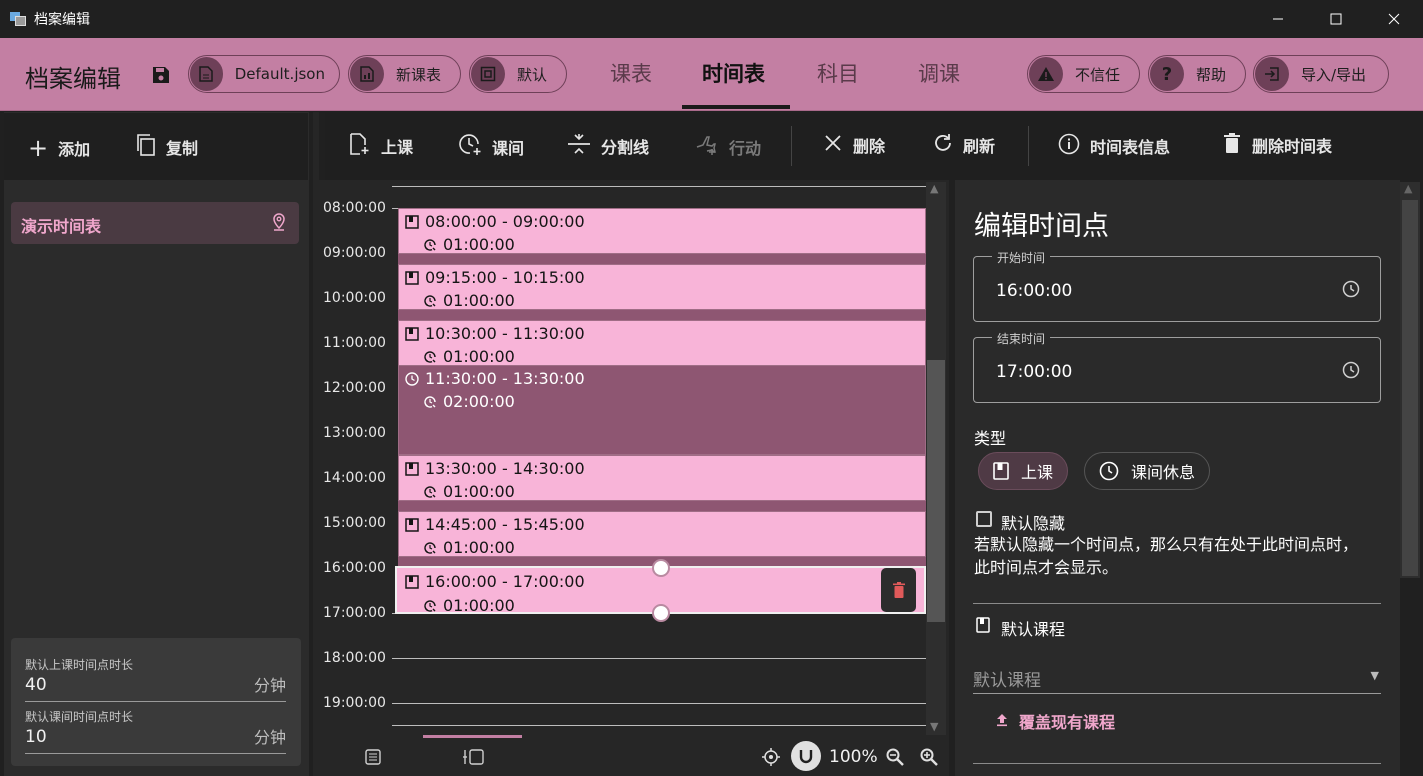 The image size is (1423, 776). Describe the element at coordinates (1177, 366) in the screenshot. I see `end-time-field: 结束时间 17:00:00` at that location.